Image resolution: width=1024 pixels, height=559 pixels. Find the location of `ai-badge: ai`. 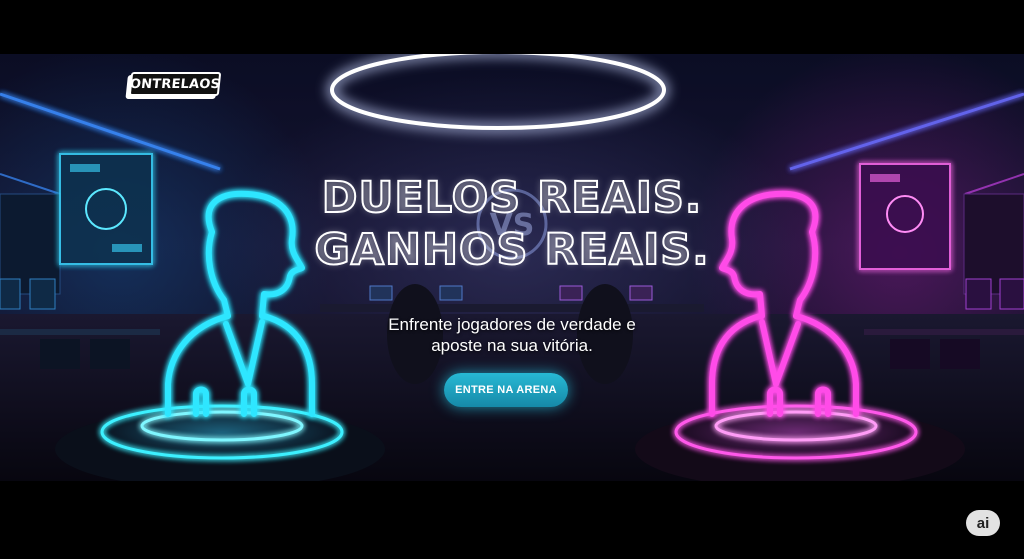

ai-badge: ai is located at coordinates (983, 523).